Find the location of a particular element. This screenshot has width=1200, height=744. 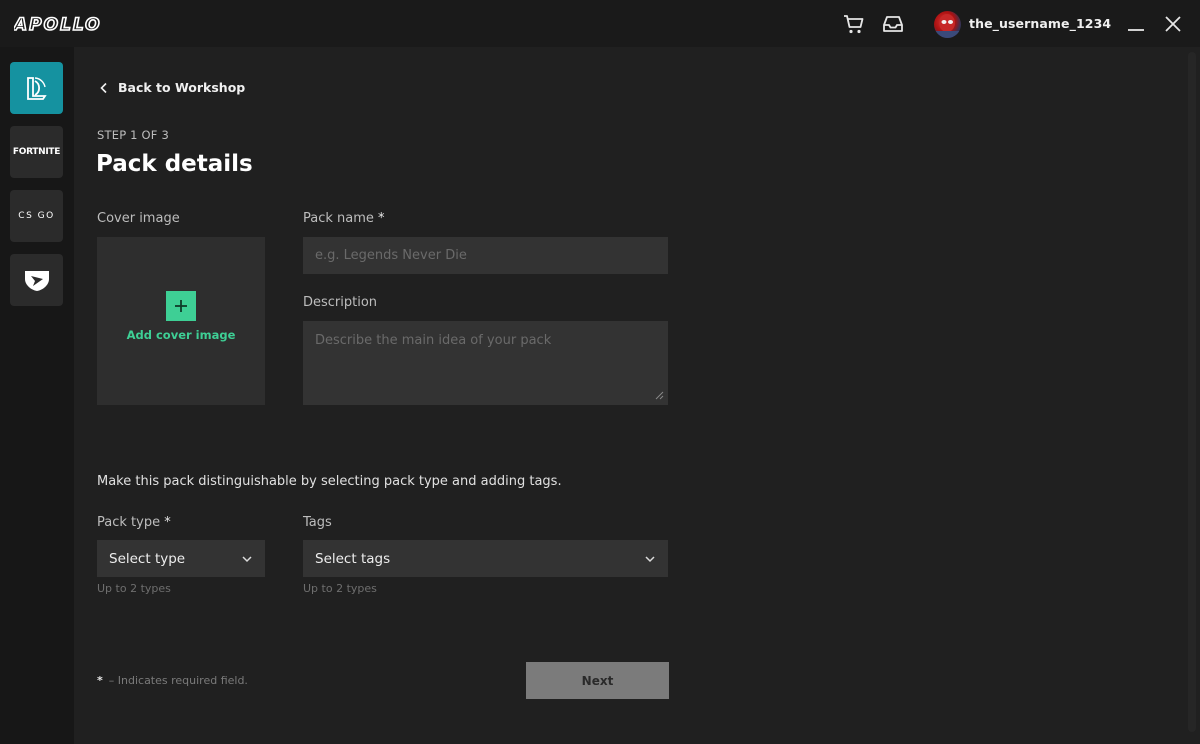

scrollbar-thumb is located at coordinates (1192, 392).